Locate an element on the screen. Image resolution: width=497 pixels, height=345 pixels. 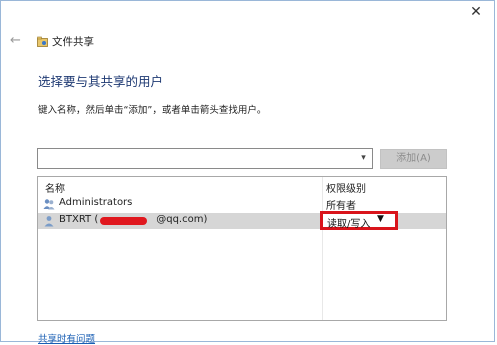
permission-dropdown: 读取/写入 ▼ is located at coordinates (359, 220).